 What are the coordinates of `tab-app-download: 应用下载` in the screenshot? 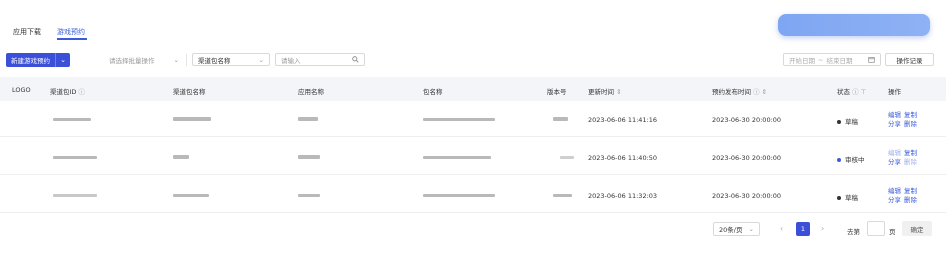 It's located at (27, 32).